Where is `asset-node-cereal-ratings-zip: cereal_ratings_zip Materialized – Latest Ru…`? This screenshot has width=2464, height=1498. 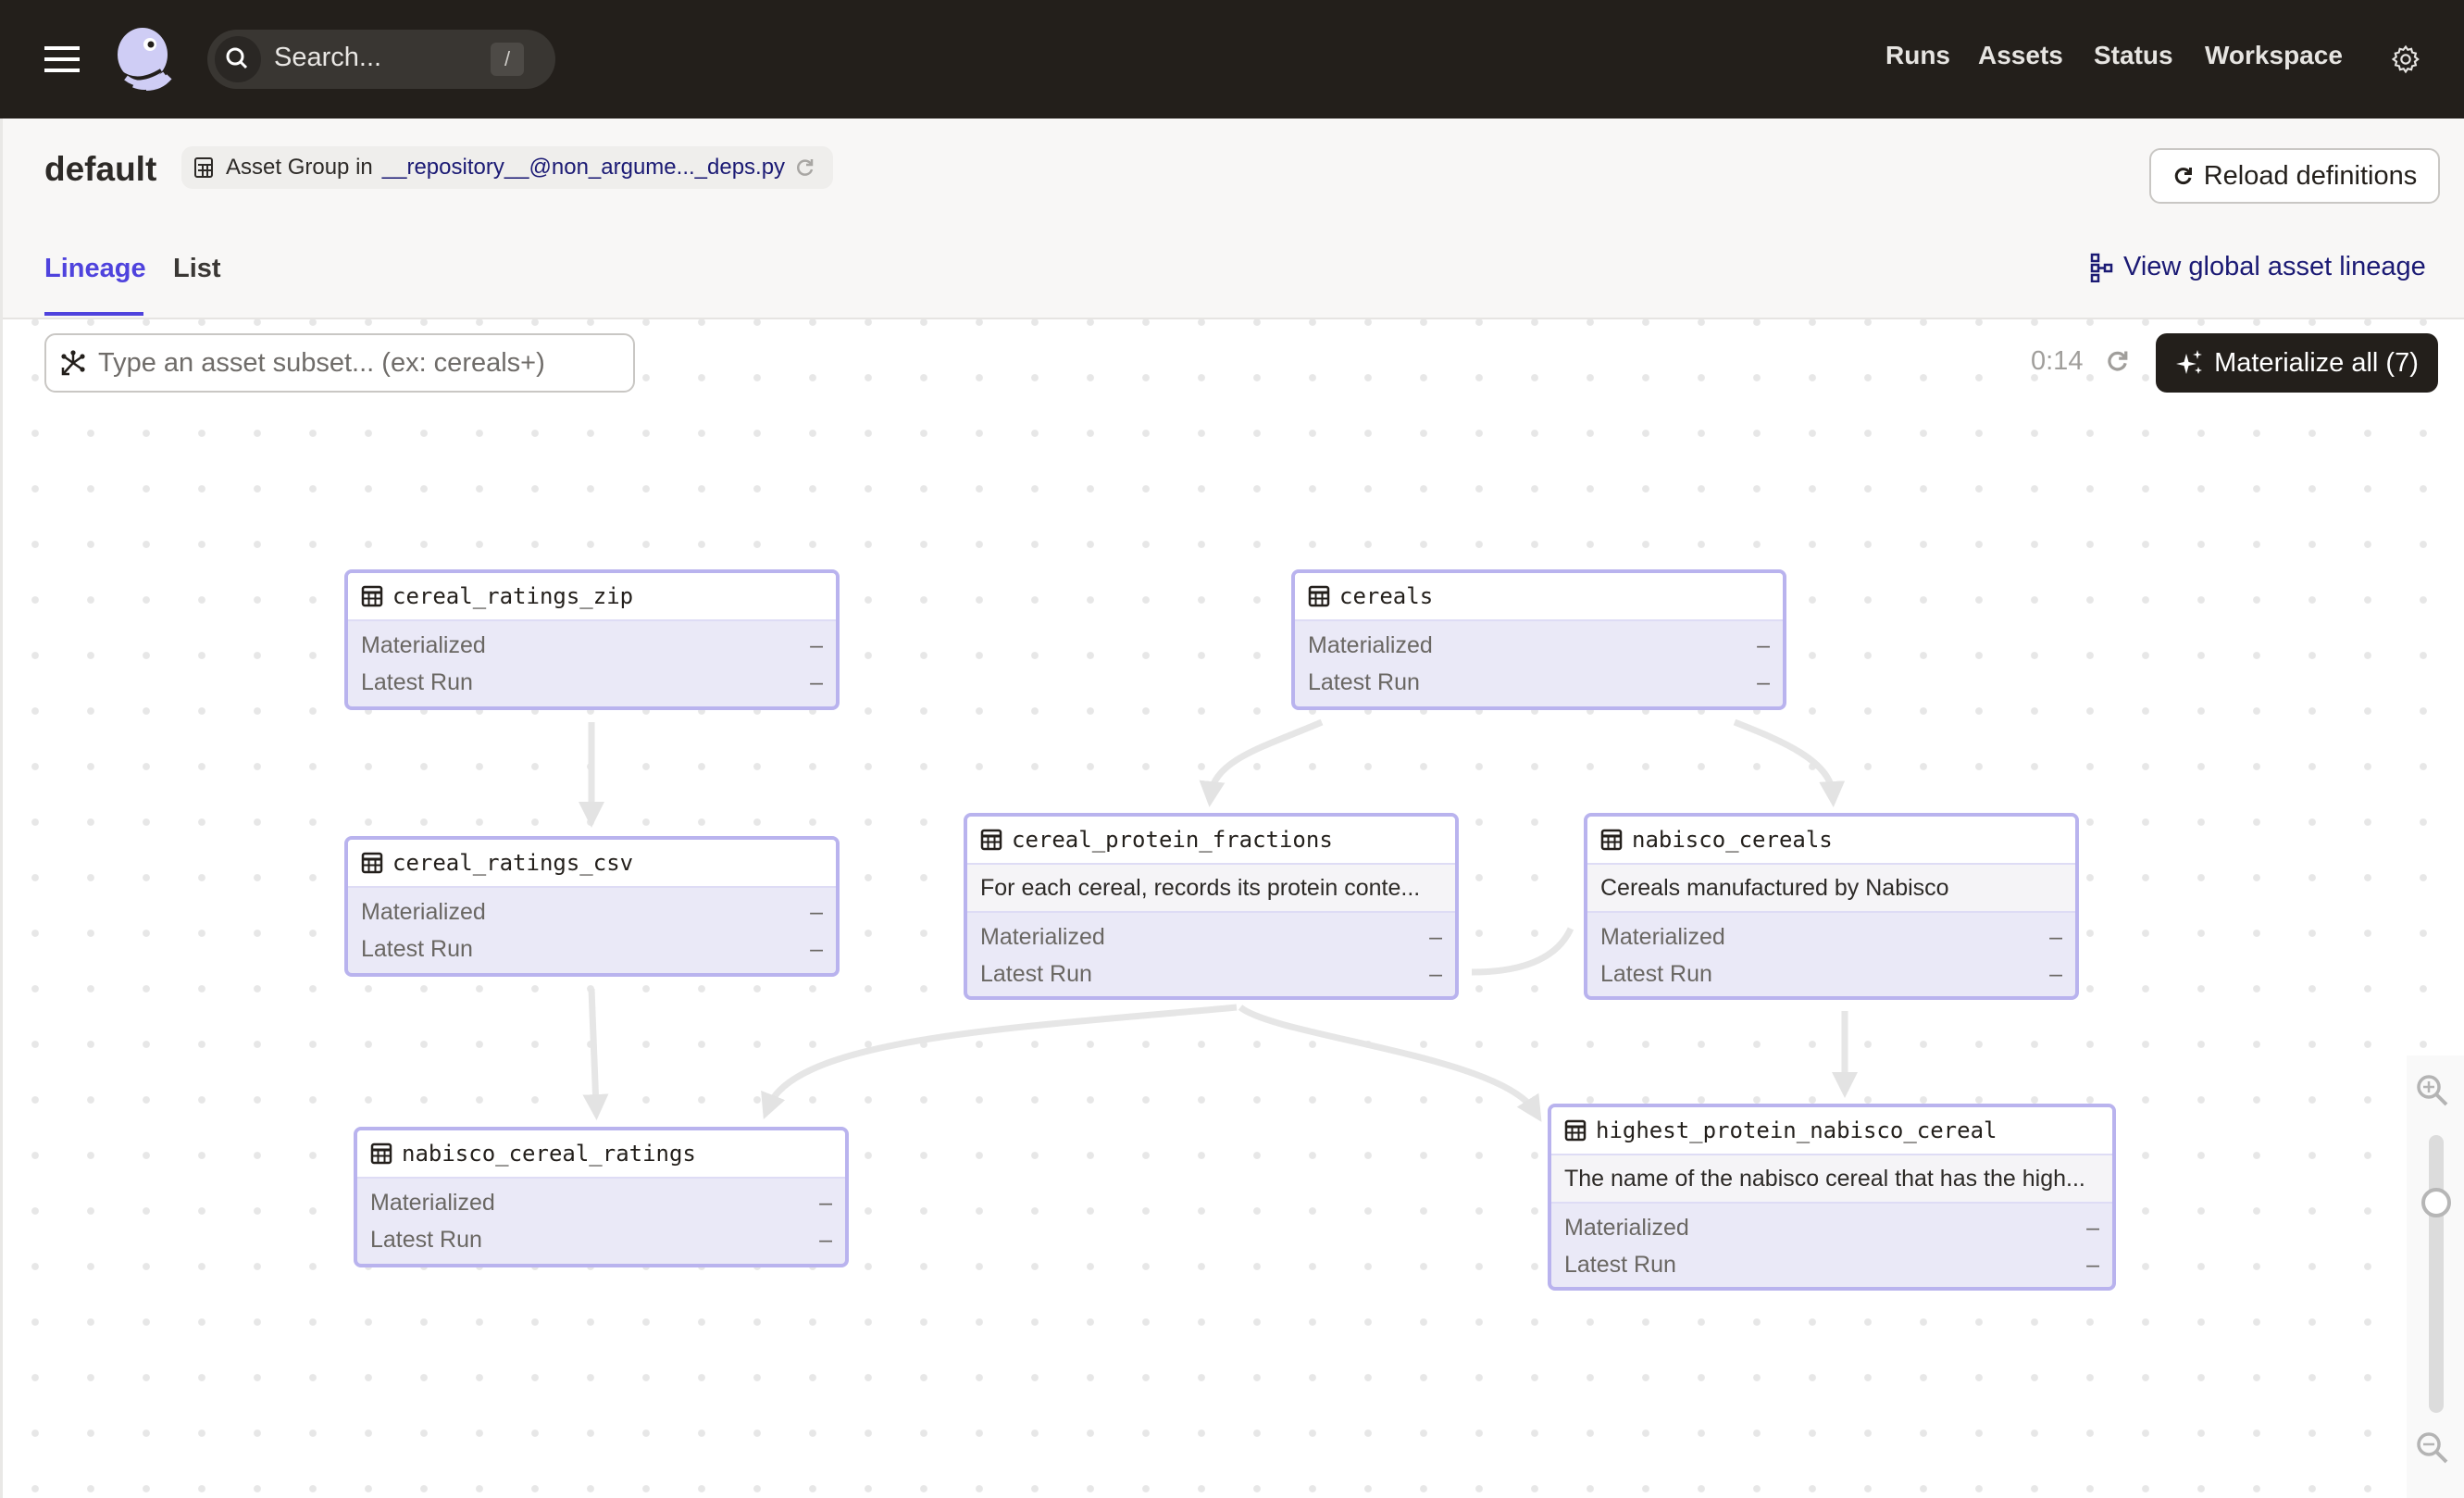
asset-node-cereal-ratings-zip: cereal_ratings_zip Materialized – Latest Ru… is located at coordinates (592, 639).